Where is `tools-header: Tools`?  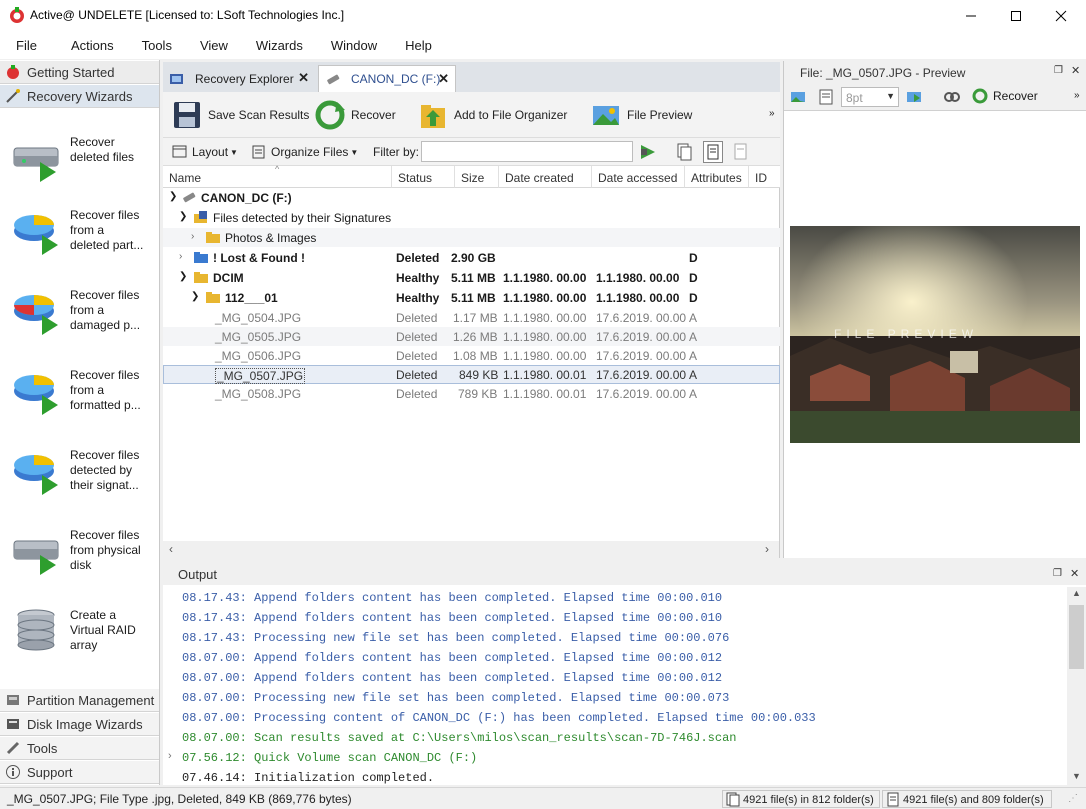
tools-header: Tools is located at coordinates (79, 748).